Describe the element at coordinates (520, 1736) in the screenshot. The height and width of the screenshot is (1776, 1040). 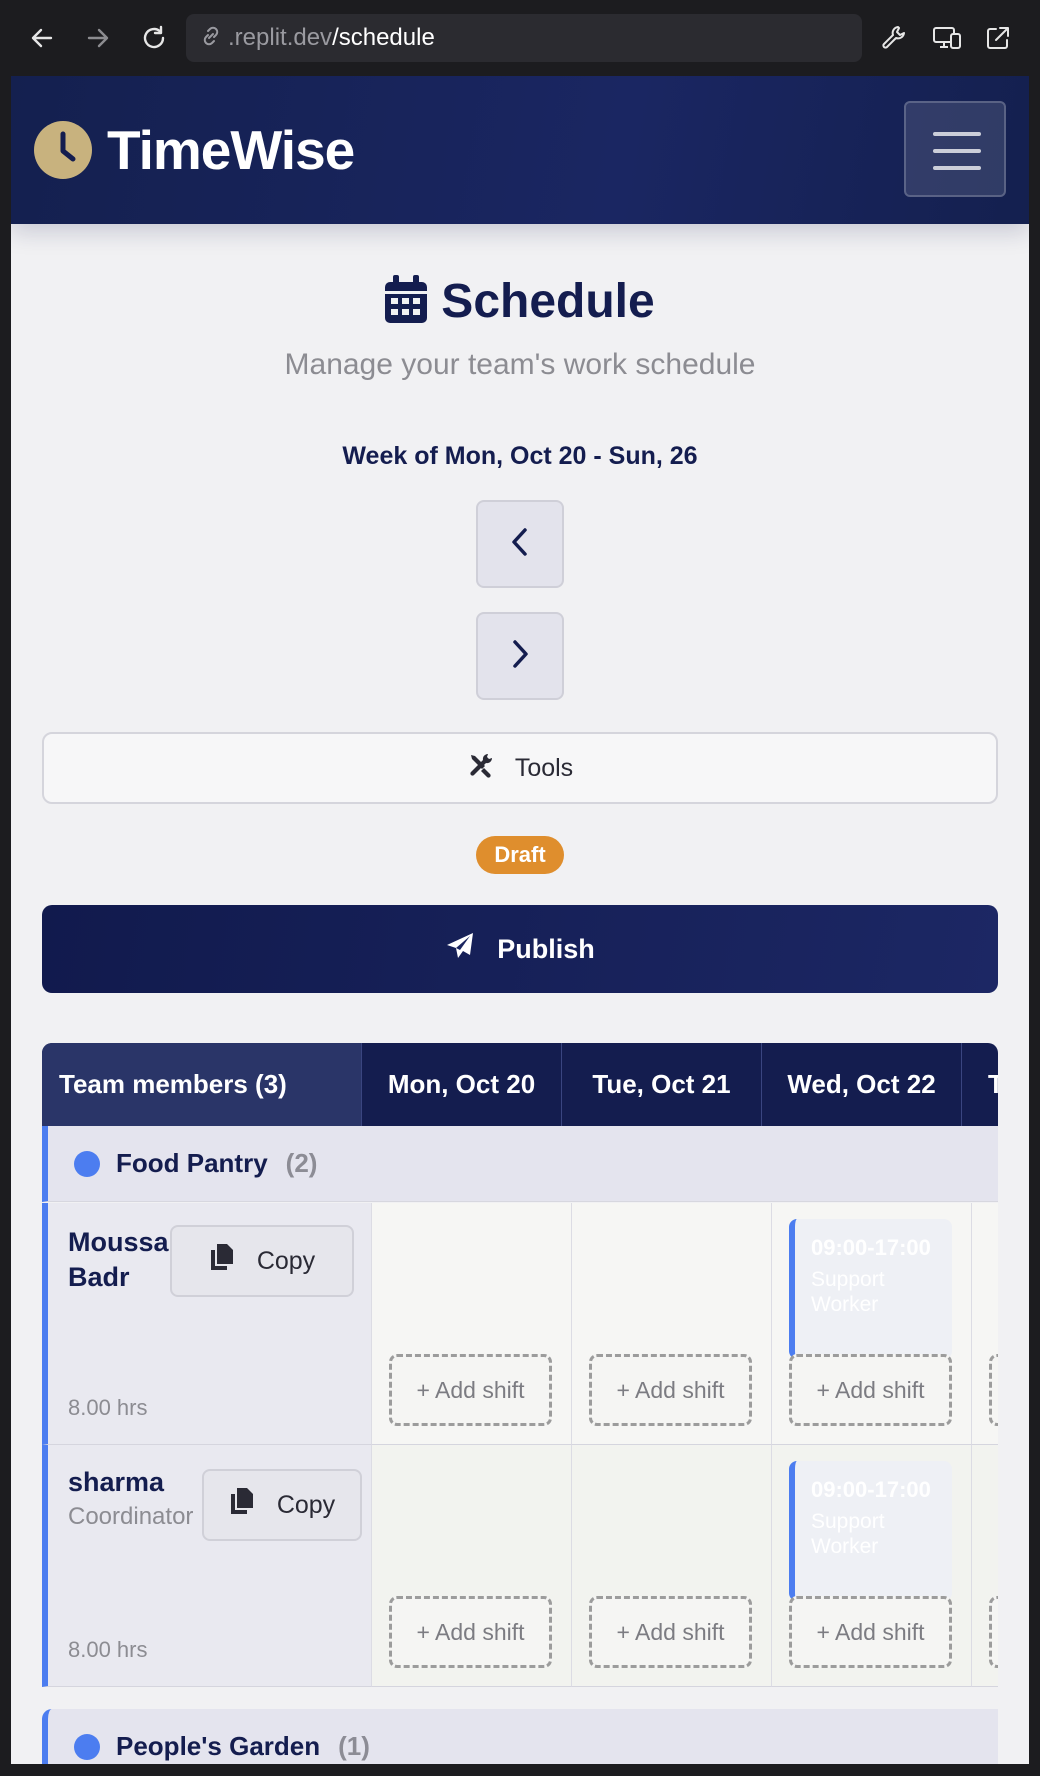
I see `group-header-peoples-garden: People's Garden (1)` at that location.